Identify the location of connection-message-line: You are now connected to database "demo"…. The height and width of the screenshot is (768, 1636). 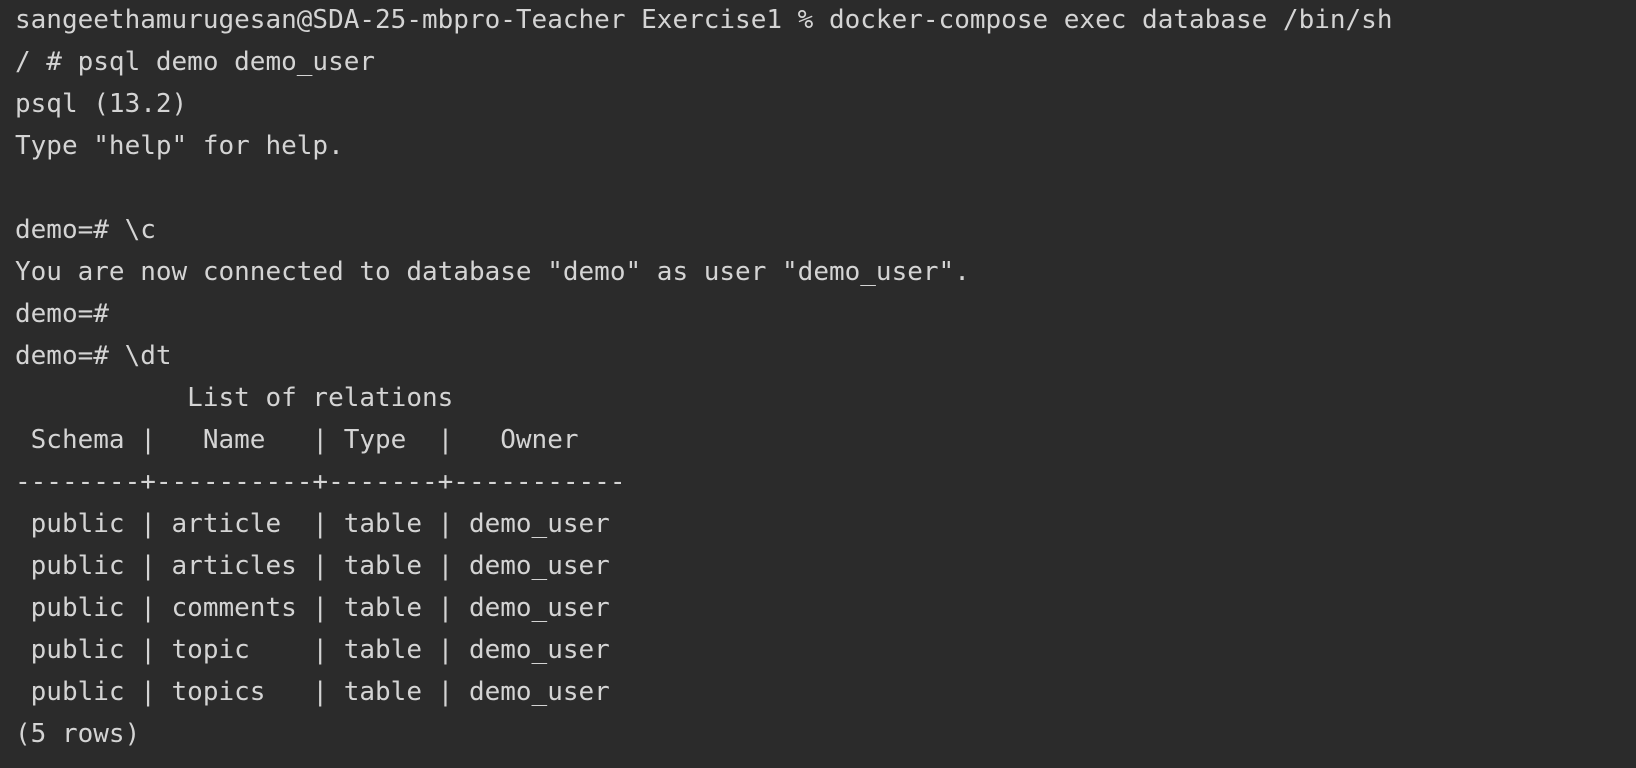
(492, 272).